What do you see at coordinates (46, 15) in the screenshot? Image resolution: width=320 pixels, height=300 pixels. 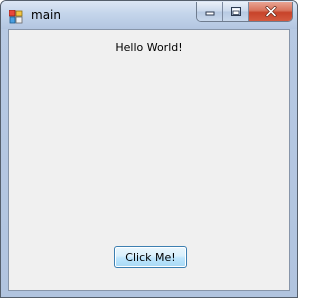 I see `window-title: main` at bounding box center [46, 15].